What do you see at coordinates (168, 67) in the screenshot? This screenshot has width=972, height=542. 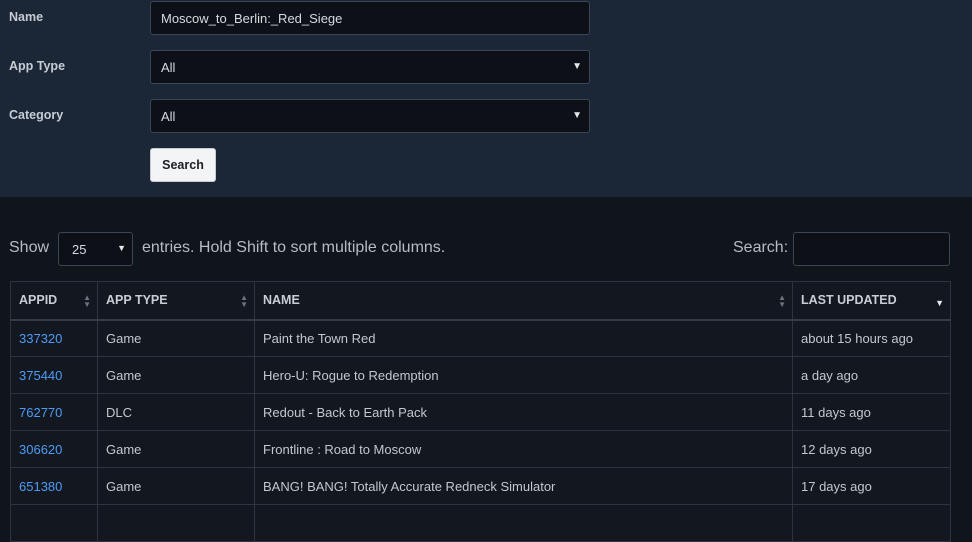 I see `app-type-value: All` at bounding box center [168, 67].